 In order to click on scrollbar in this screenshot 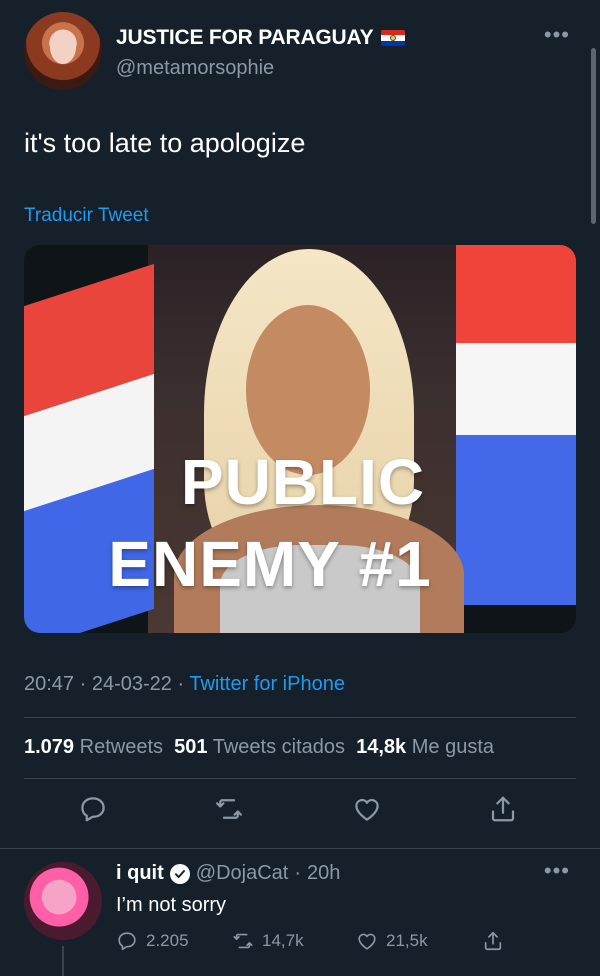, I will do `click(593, 136)`.